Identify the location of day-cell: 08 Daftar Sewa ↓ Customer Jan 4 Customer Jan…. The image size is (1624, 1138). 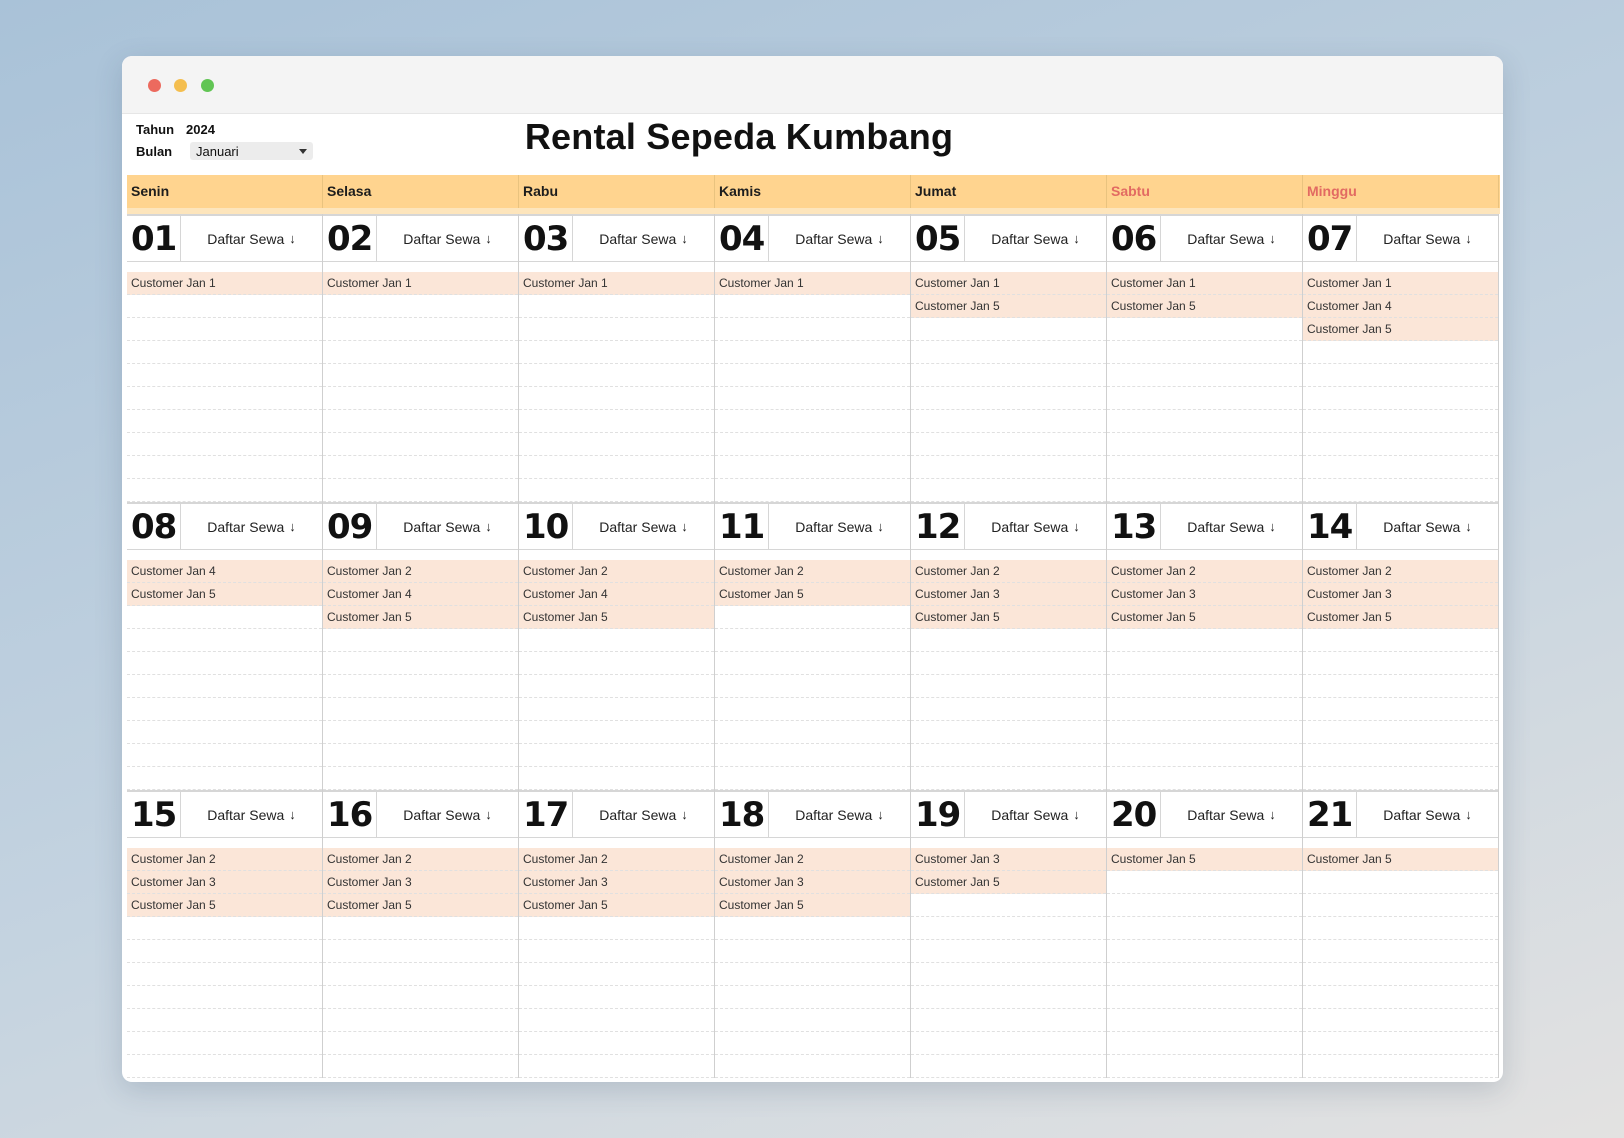
(225, 646).